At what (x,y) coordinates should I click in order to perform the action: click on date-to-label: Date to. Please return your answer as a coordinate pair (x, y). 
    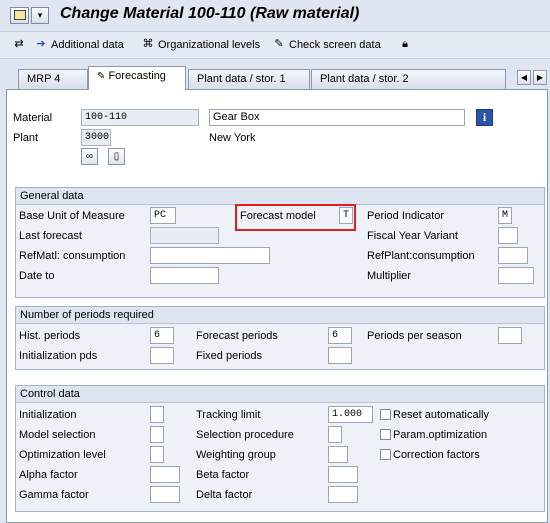
    Looking at the image, I should click on (37, 276).